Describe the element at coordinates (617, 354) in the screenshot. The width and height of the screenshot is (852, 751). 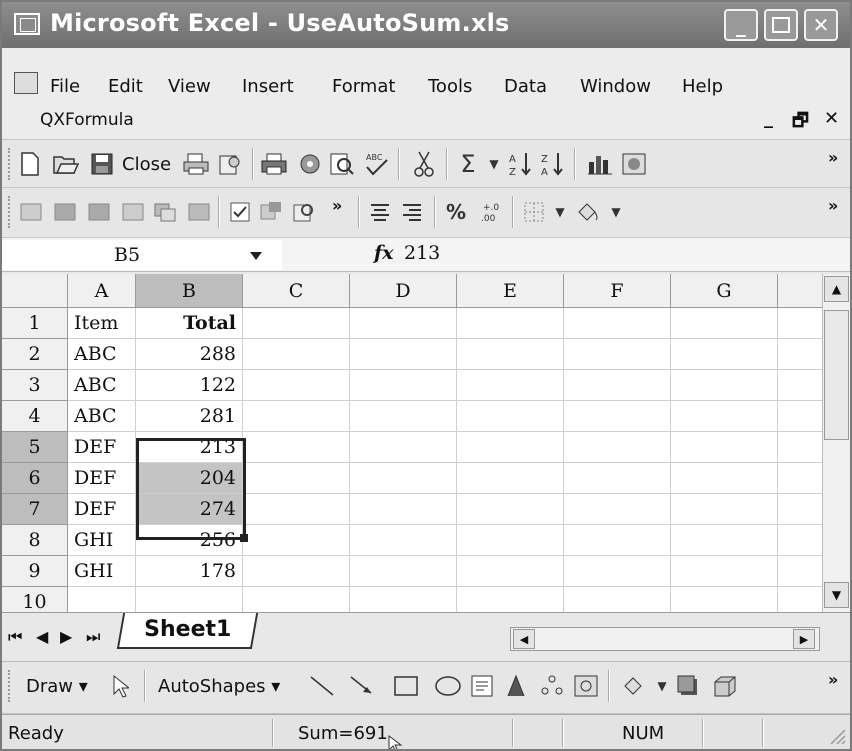
I see `cell-f2` at that location.